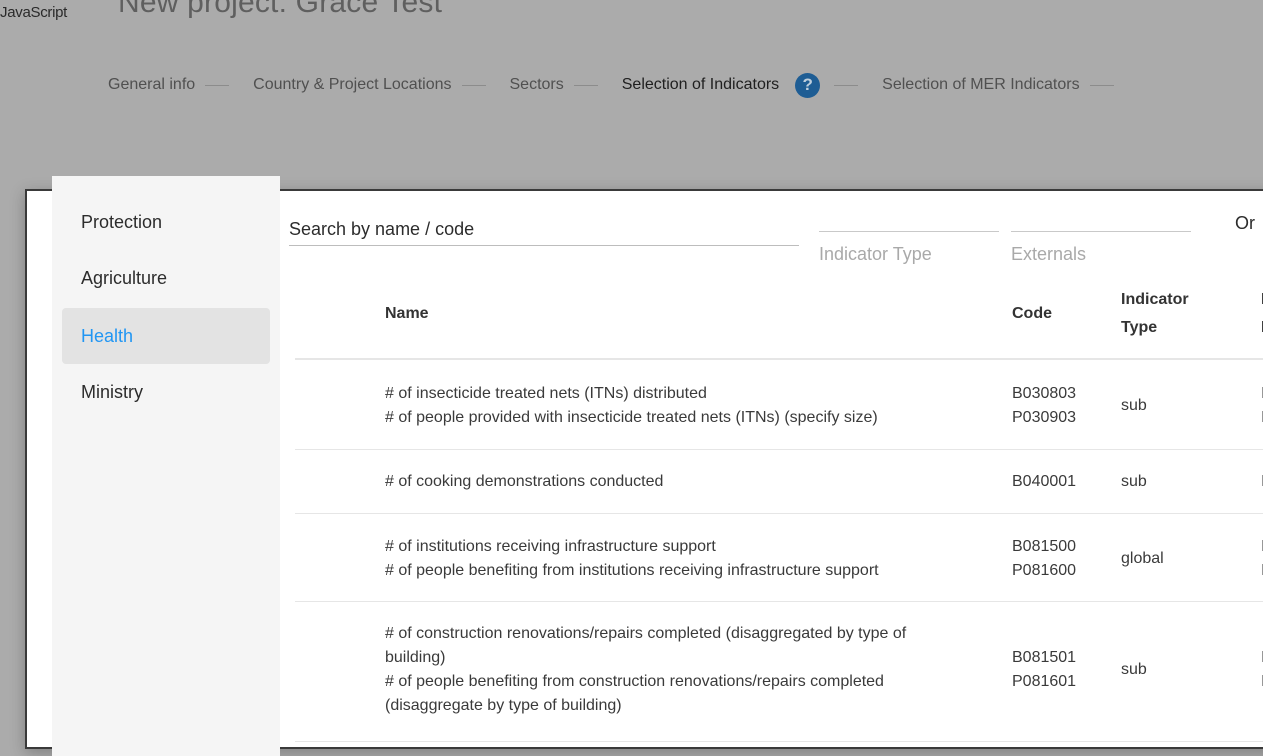 The image size is (1263, 756). Describe the element at coordinates (1044, 547) in the screenshot. I see `indicator-code: B081500` at that location.